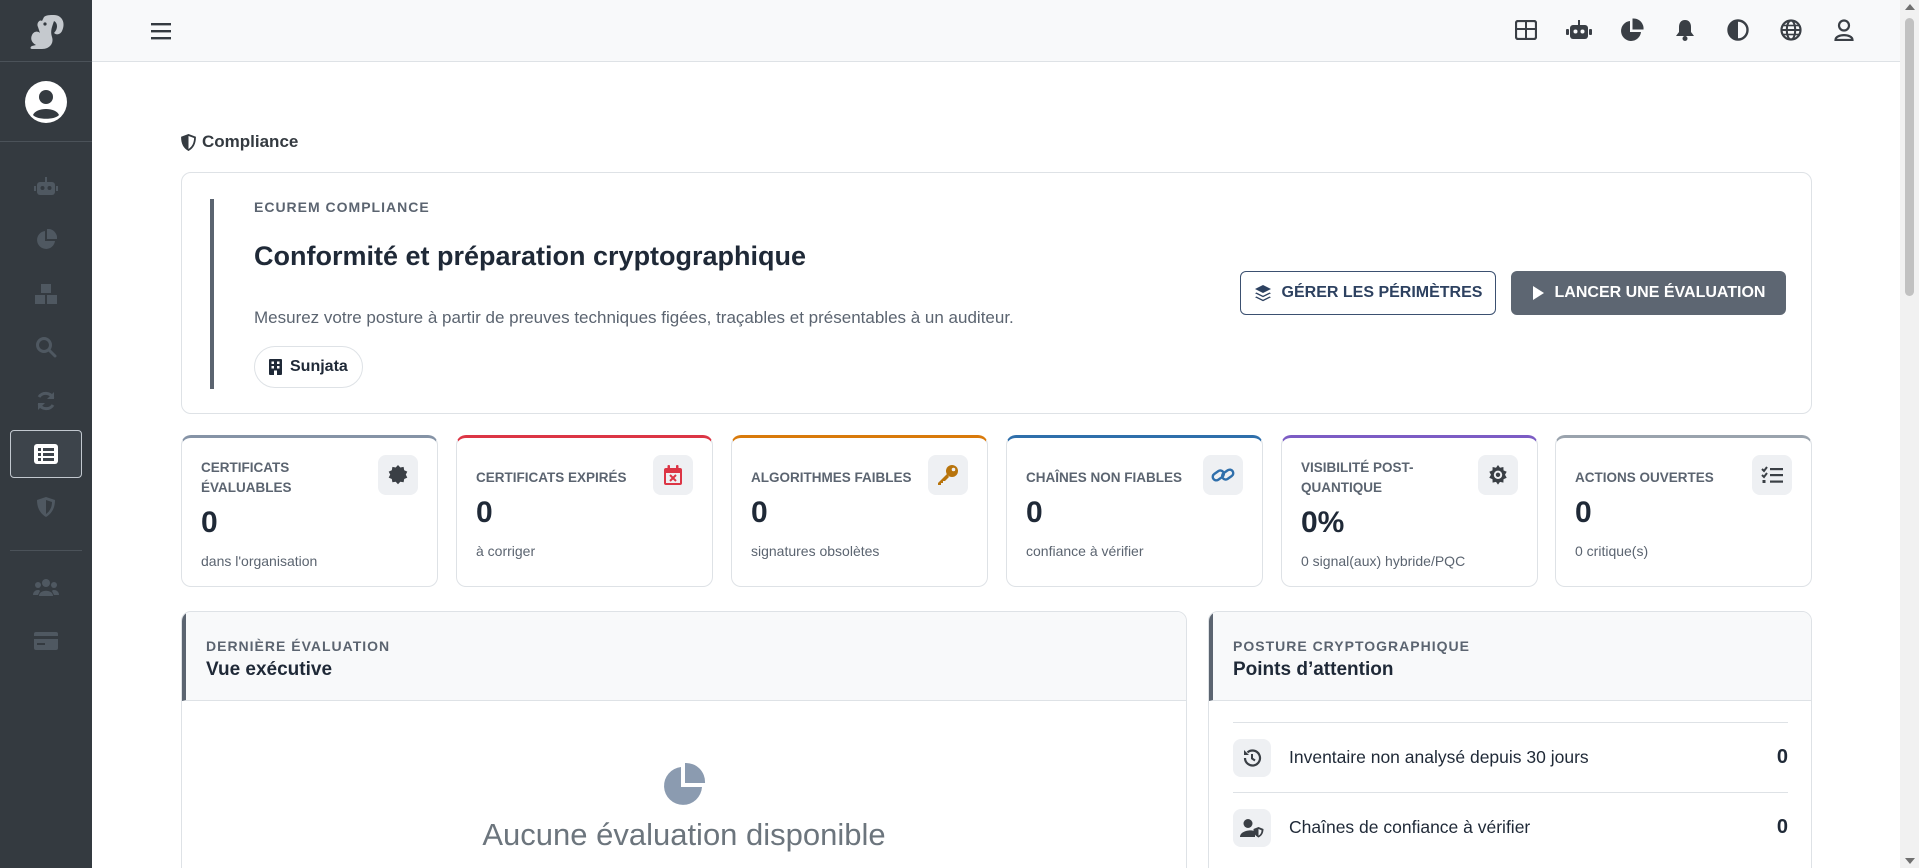  What do you see at coordinates (551, 477) in the screenshot?
I see `kpi-label: CERTIFICATS EXPIRÉS` at bounding box center [551, 477].